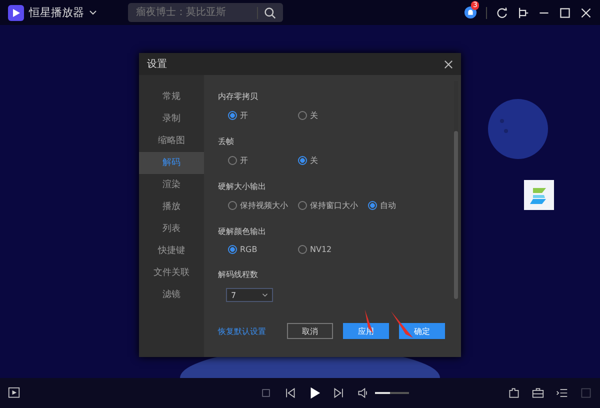  What do you see at coordinates (171, 163) in the screenshot?
I see `sidebar-item: 解码` at bounding box center [171, 163].